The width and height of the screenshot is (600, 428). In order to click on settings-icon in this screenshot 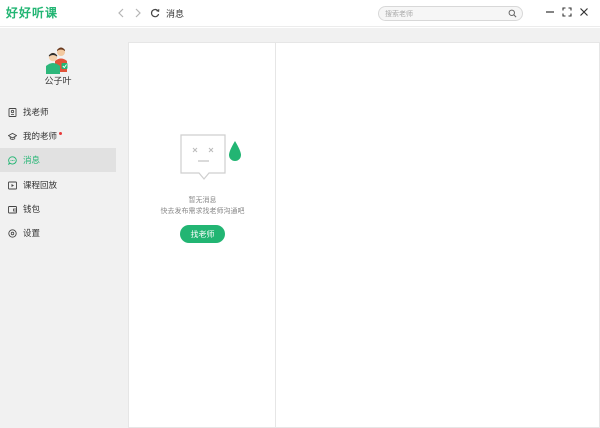, I will do `click(12, 233)`.